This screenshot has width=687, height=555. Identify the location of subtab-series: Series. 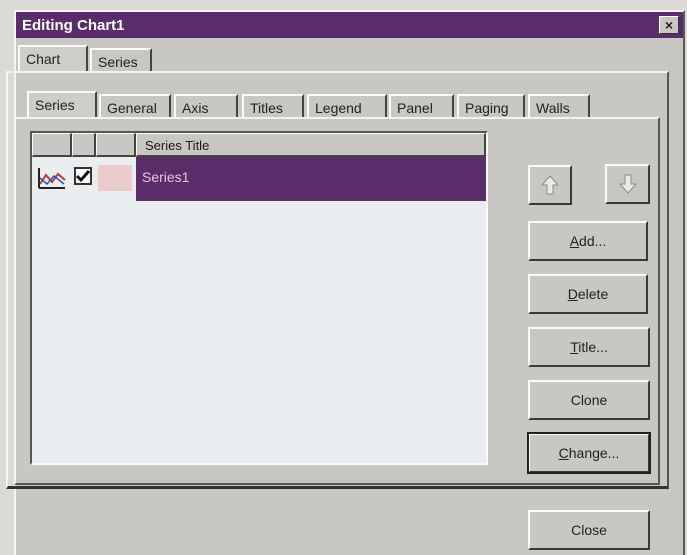
(62, 104).